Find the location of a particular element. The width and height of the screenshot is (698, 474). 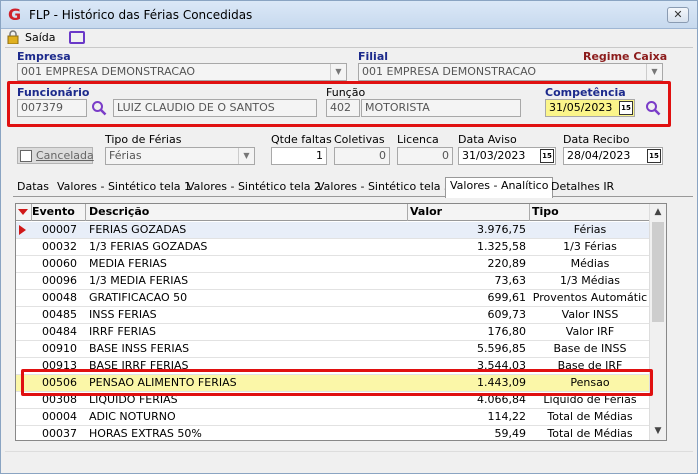

vertical-scrollbar: ▲ ▼ is located at coordinates (657, 322).